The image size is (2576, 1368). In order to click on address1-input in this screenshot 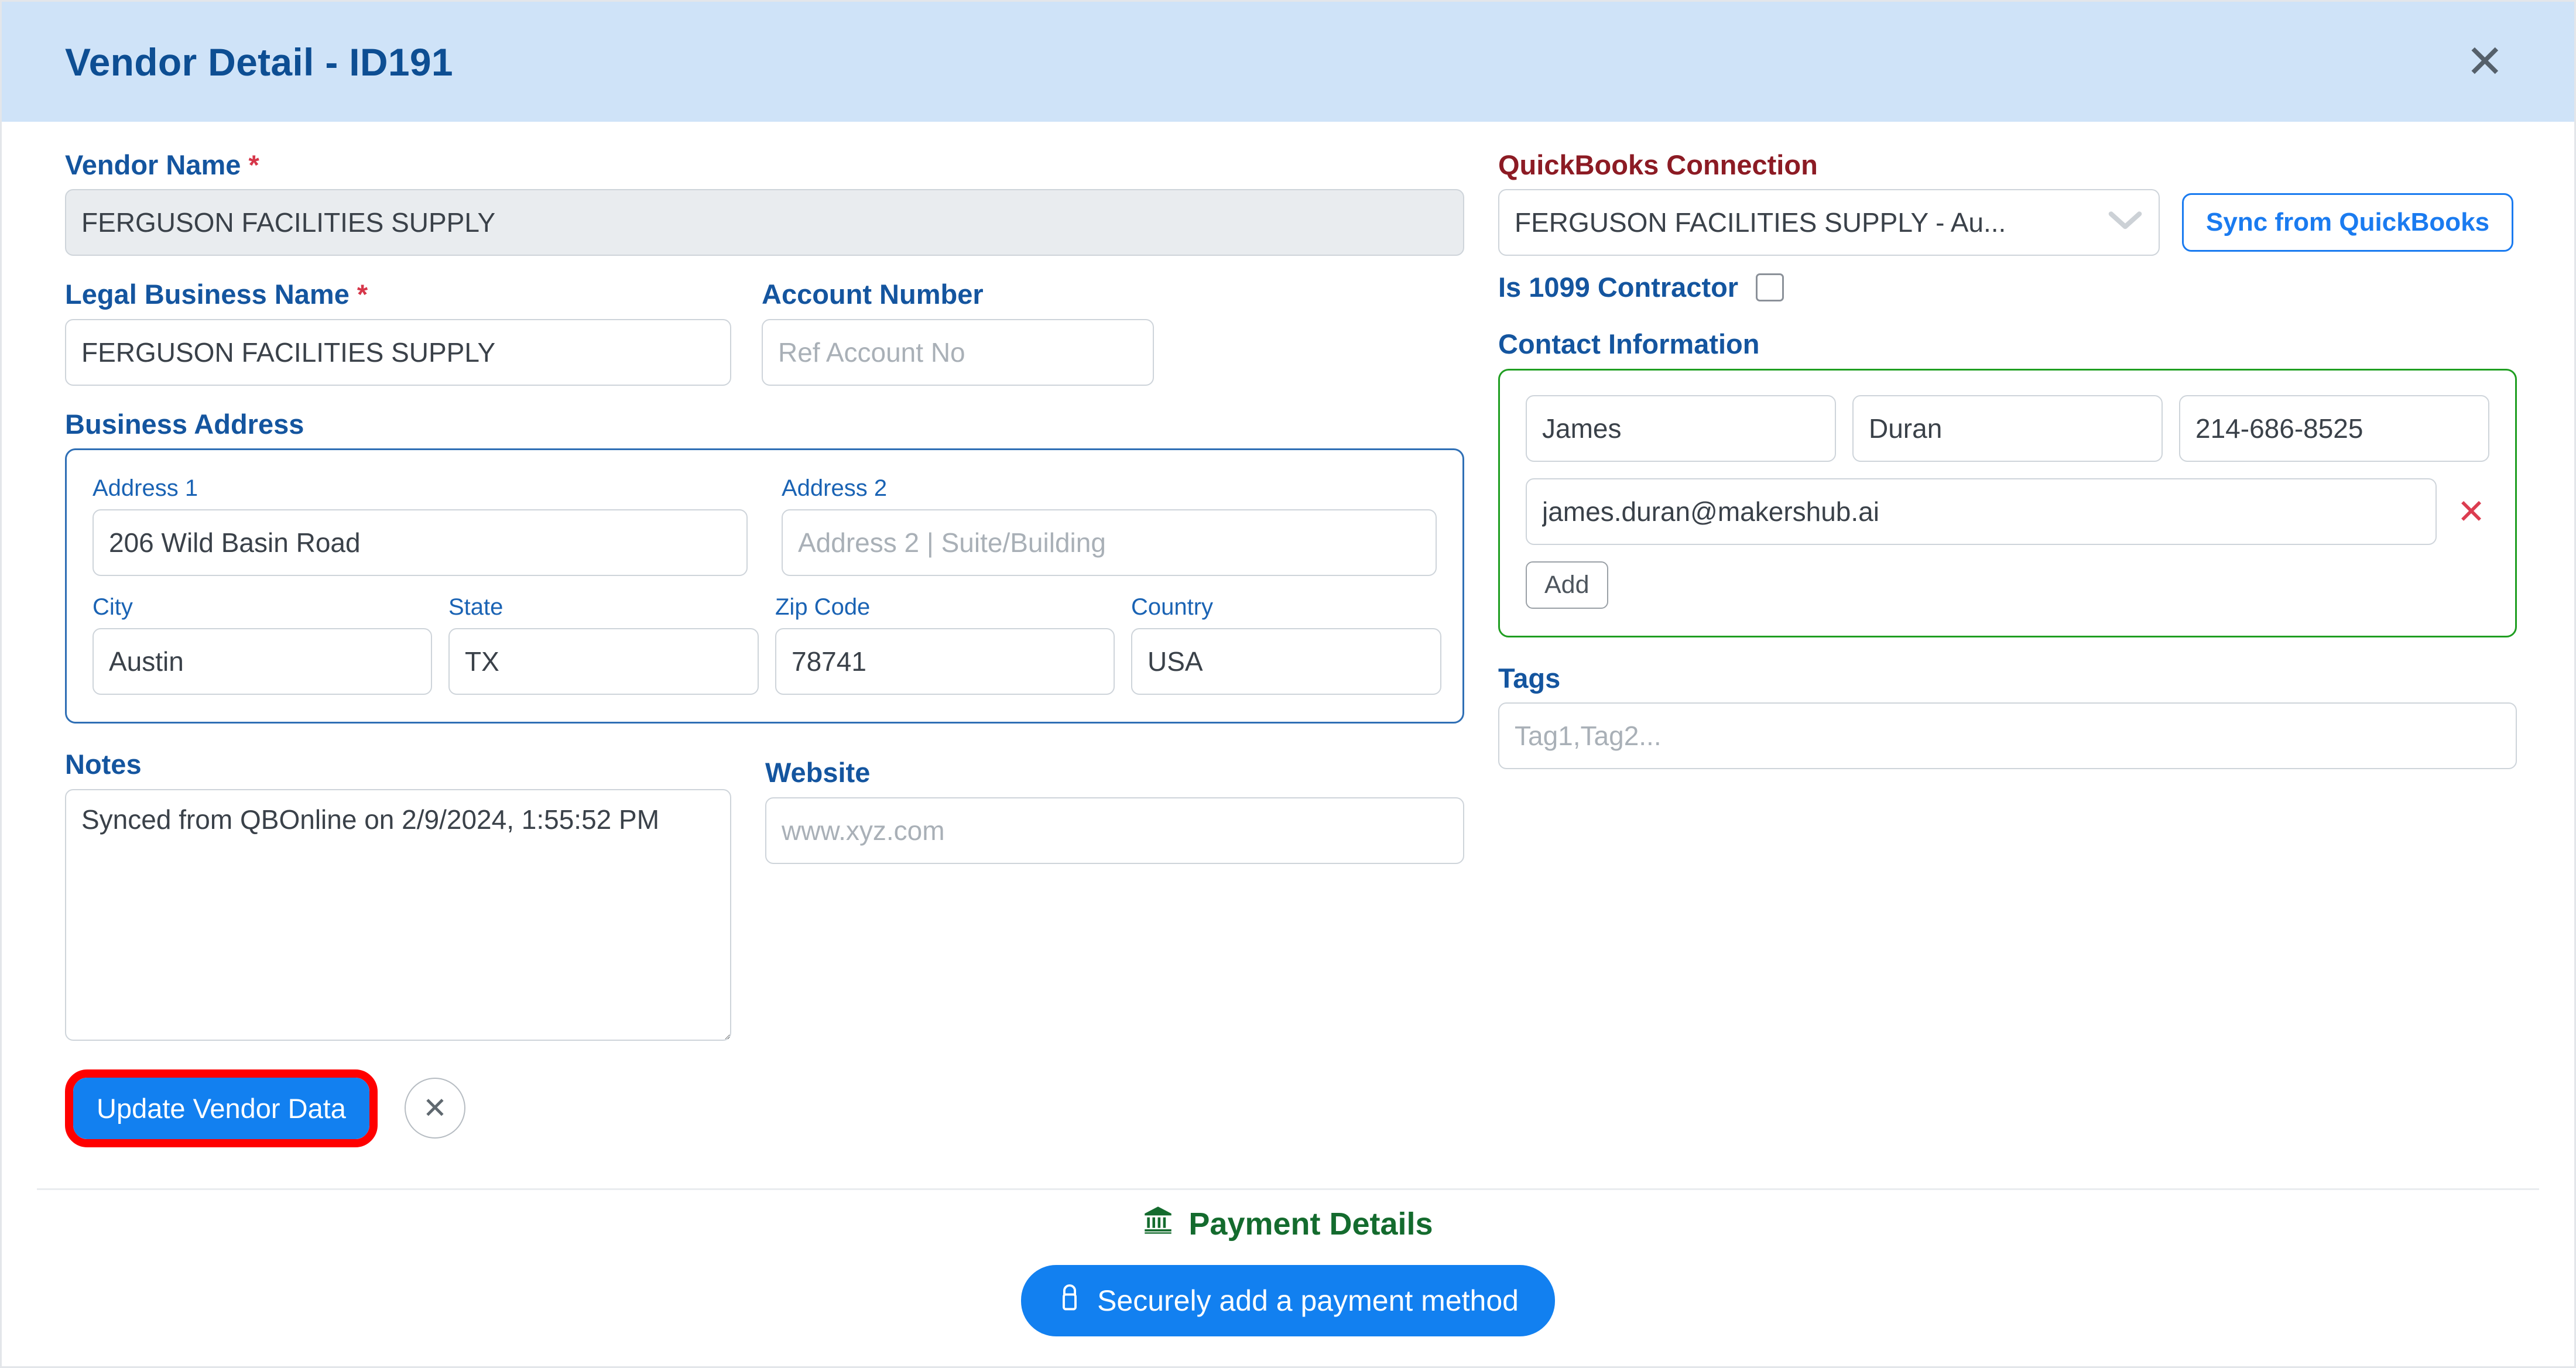, I will do `click(420, 543)`.